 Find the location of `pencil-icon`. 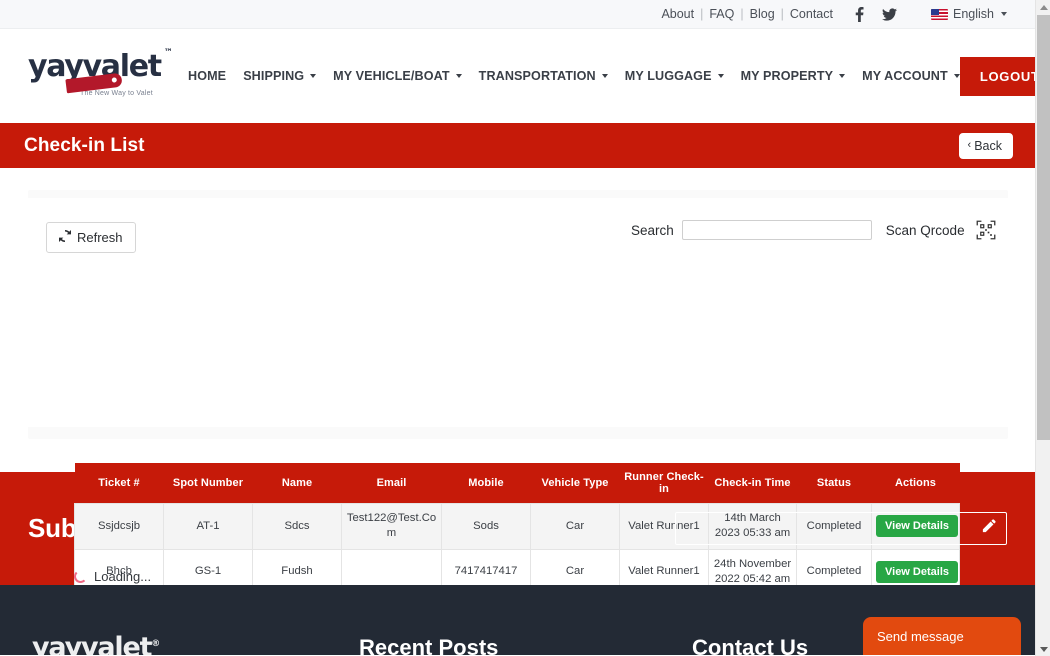

pencil-icon is located at coordinates (988, 528).